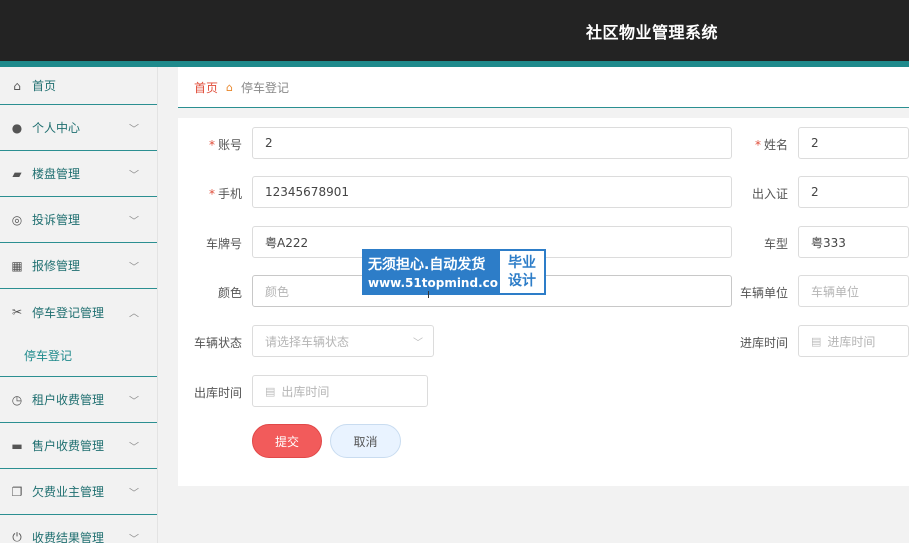  What do you see at coordinates (68, 312) in the screenshot?
I see `sidebar-item-label: 停车登记管理` at bounding box center [68, 312].